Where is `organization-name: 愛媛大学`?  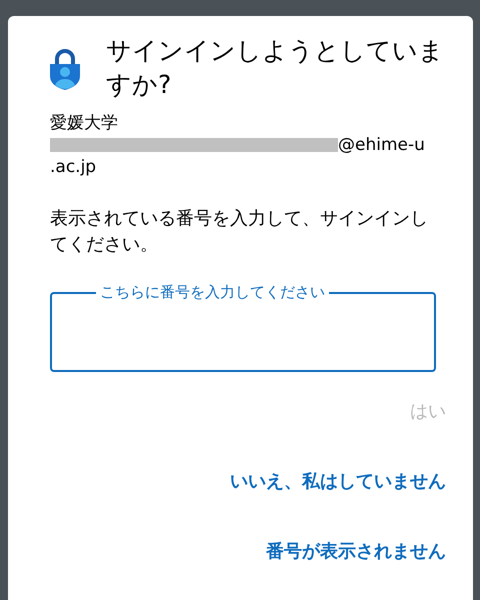
organization-name: 愛媛大学 is located at coordinates (84, 123).